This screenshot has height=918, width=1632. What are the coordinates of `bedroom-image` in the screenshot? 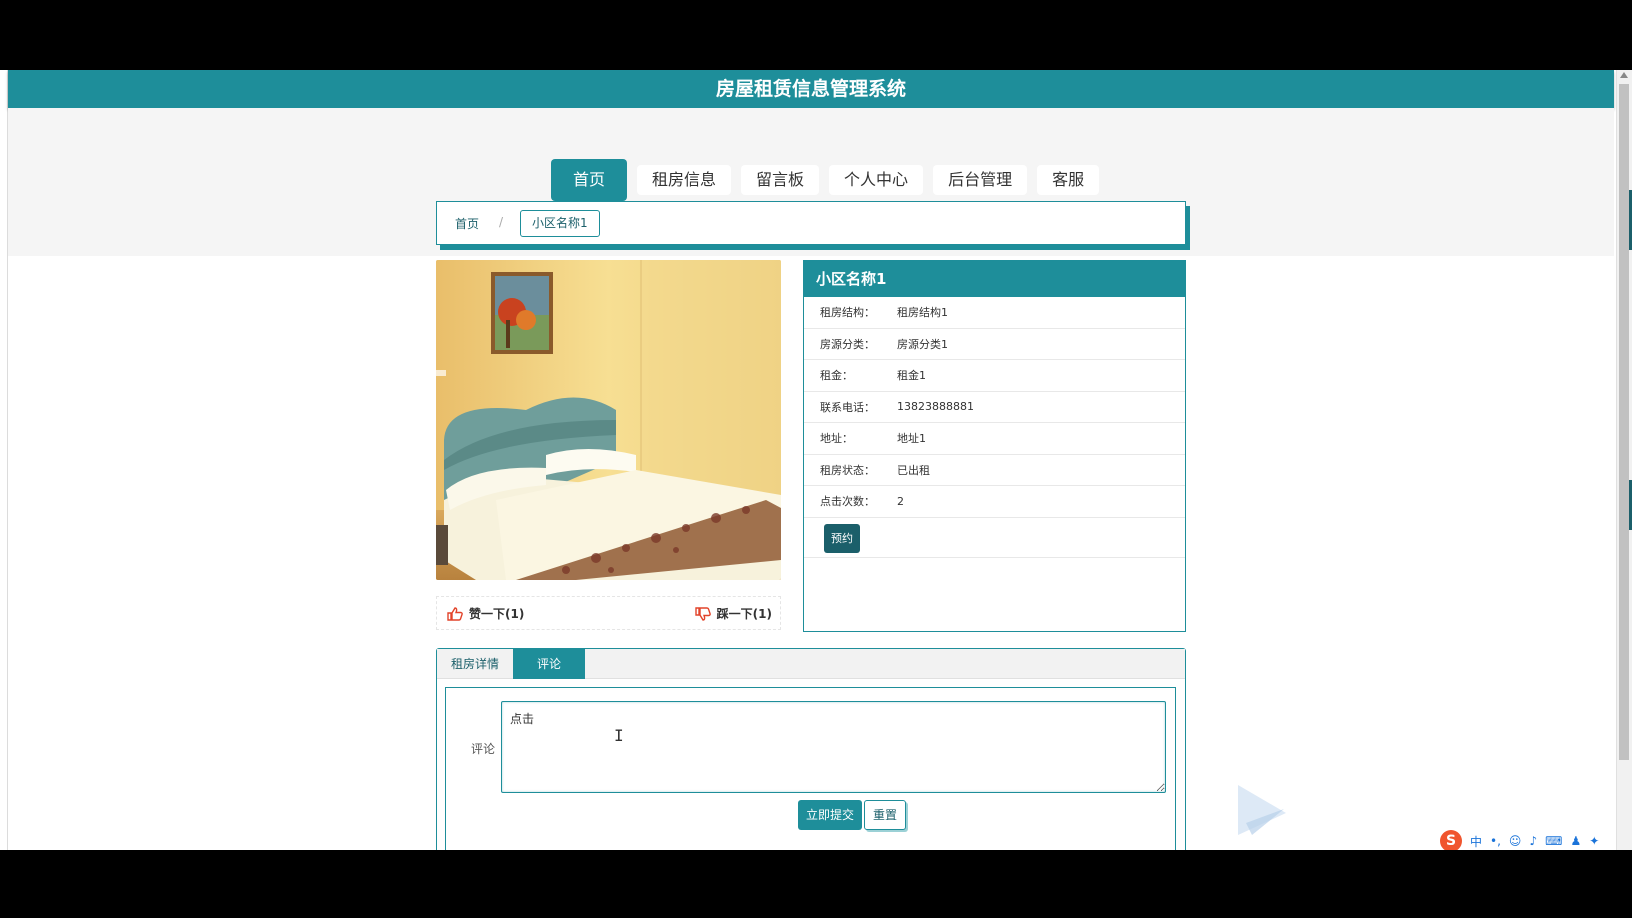 It's located at (608, 420).